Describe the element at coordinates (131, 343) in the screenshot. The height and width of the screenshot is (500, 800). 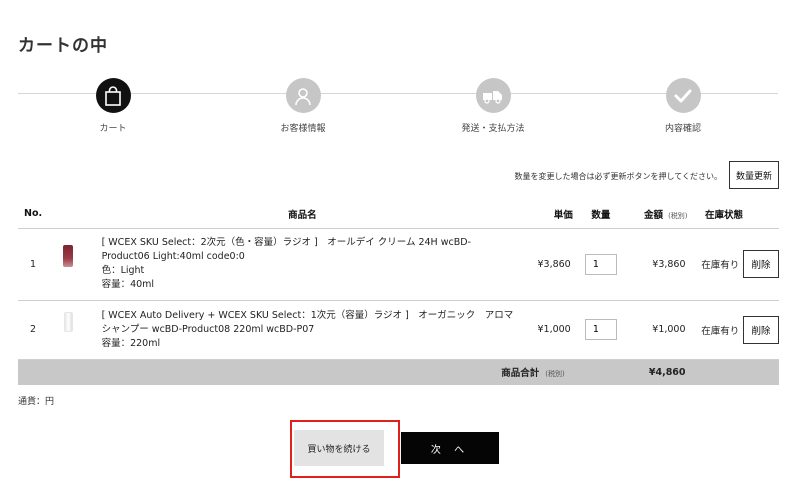
I see `product-option-volume: 容量：220ml` at that location.